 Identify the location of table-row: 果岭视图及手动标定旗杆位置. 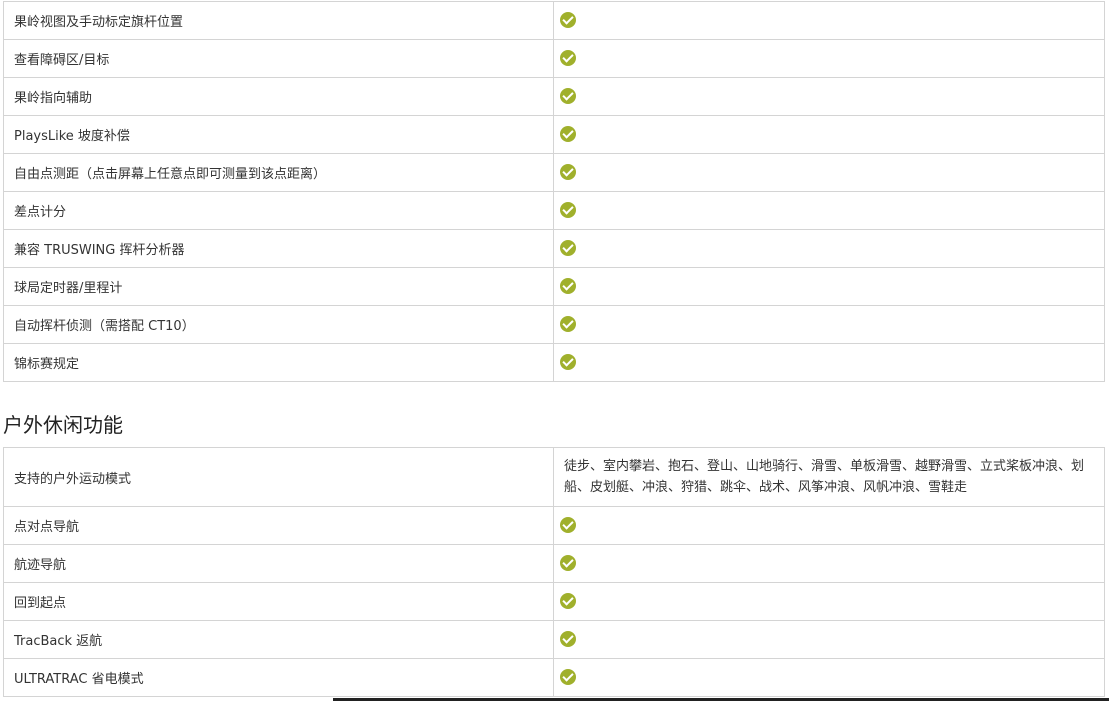
(554, 20).